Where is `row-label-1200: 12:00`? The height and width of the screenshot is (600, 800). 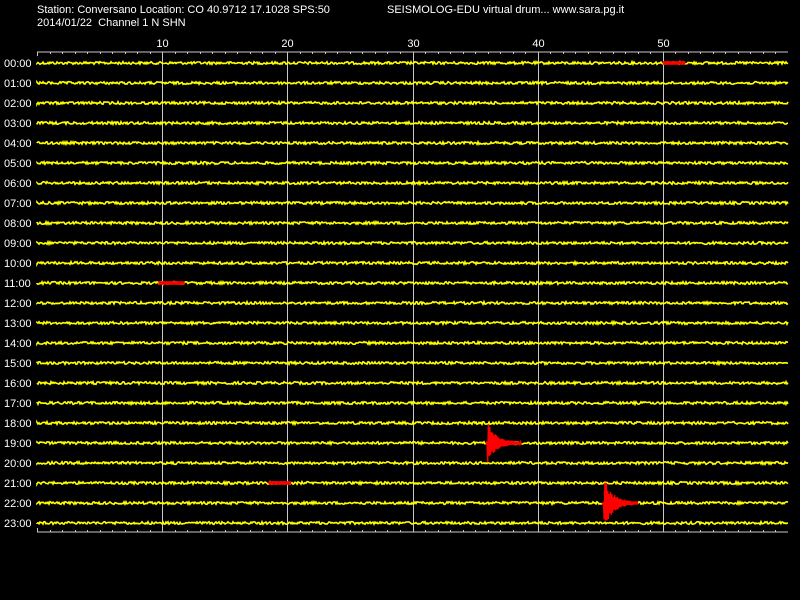 row-label-1200: 12:00 is located at coordinates (18, 304).